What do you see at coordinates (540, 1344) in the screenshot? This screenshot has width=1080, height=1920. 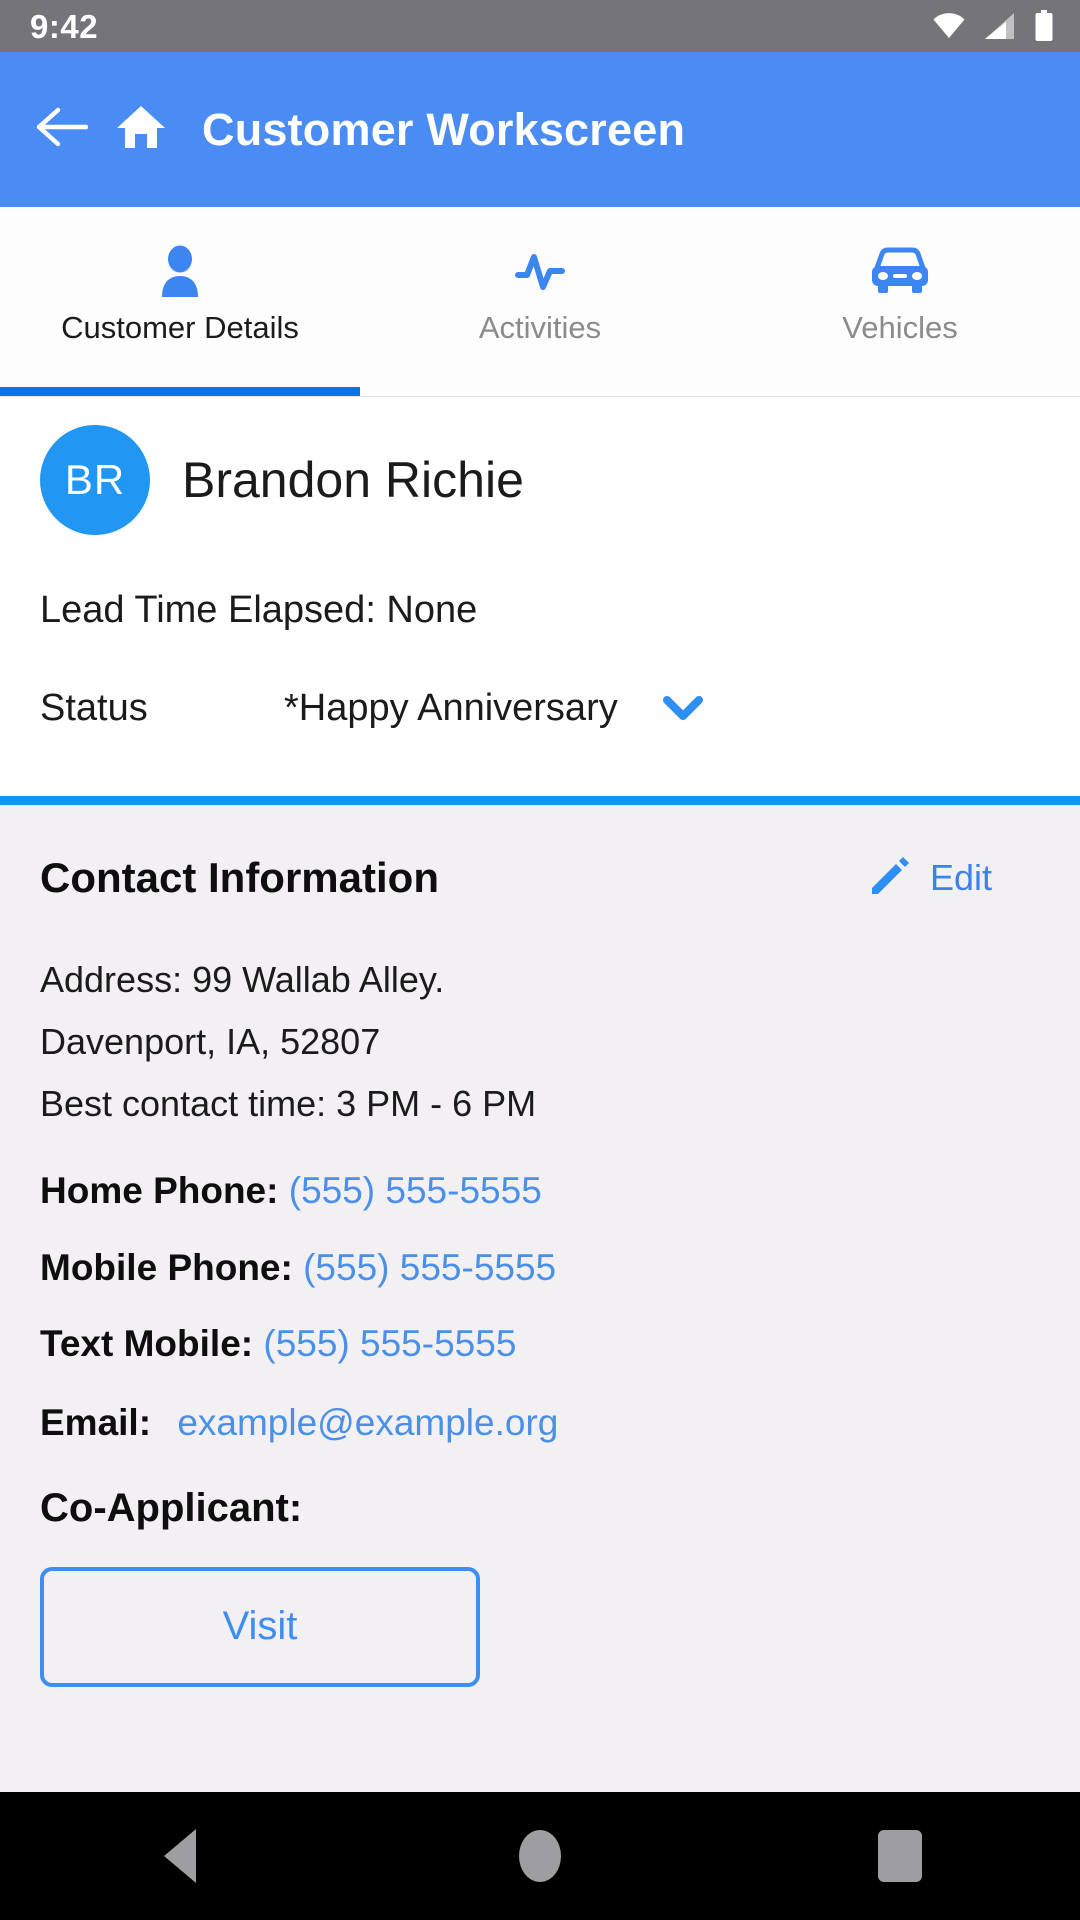 I see `text-mobile-row: Text Mobile: (555) 555-5555` at bounding box center [540, 1344].